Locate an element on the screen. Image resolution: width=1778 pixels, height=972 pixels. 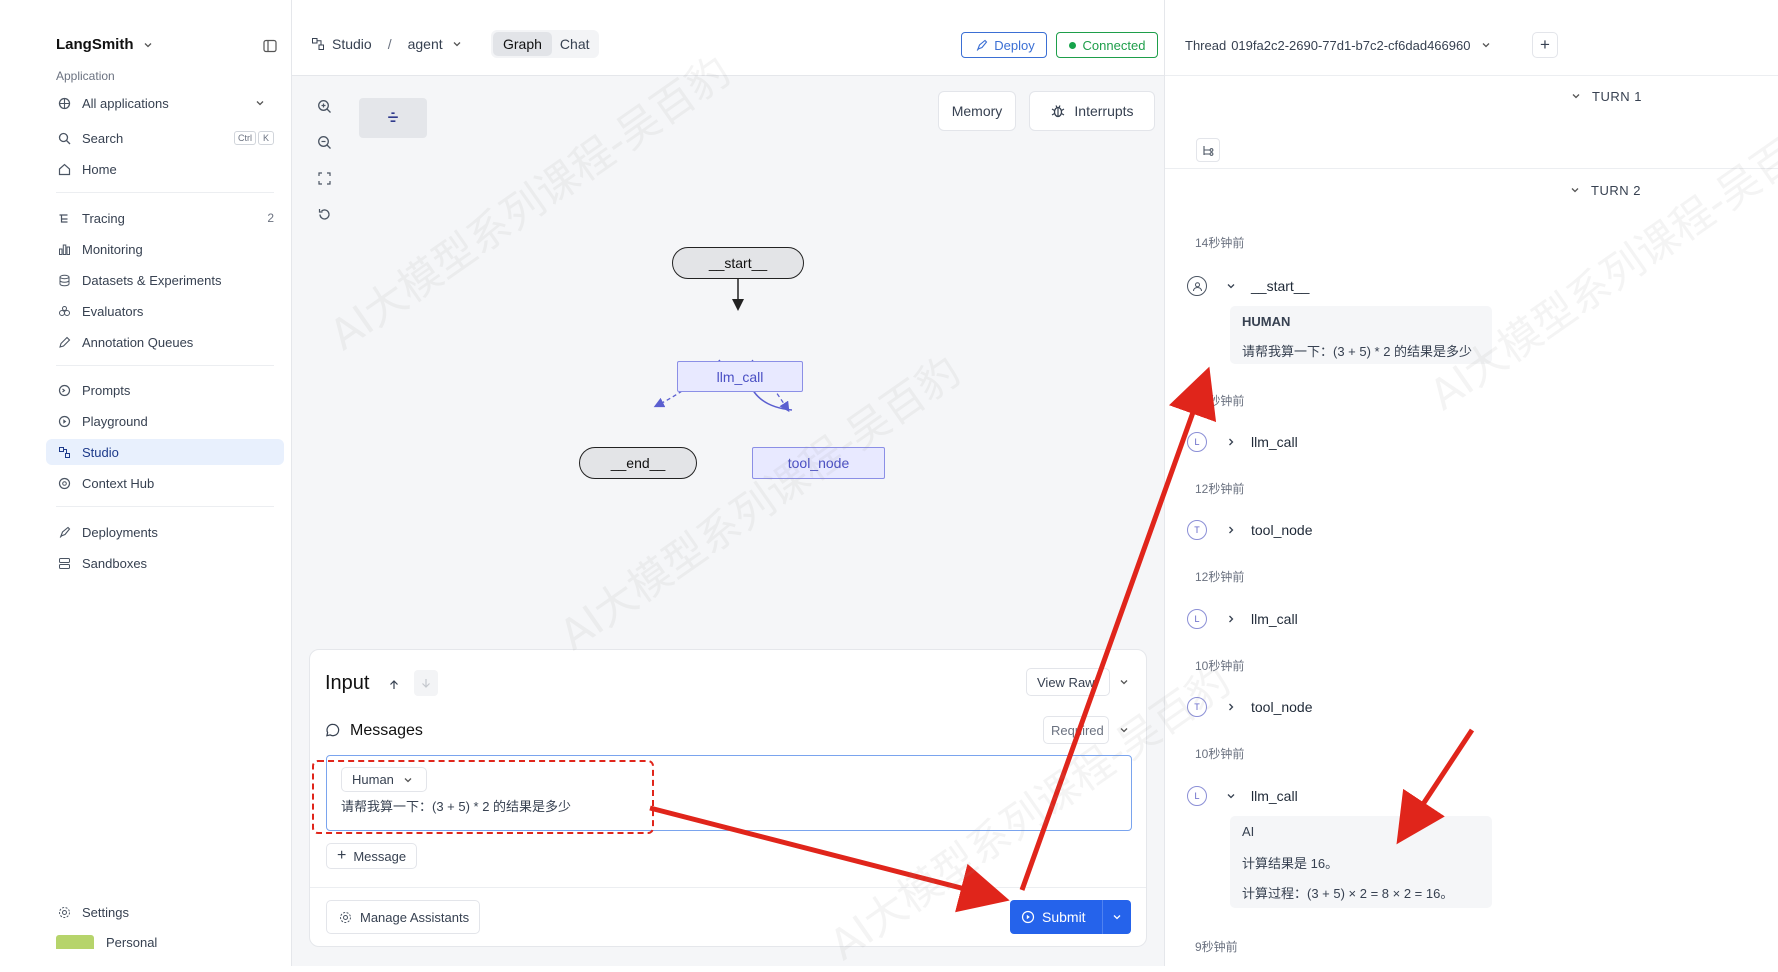
view-raw-button: View Raw is located at coordinates (1068, 682).